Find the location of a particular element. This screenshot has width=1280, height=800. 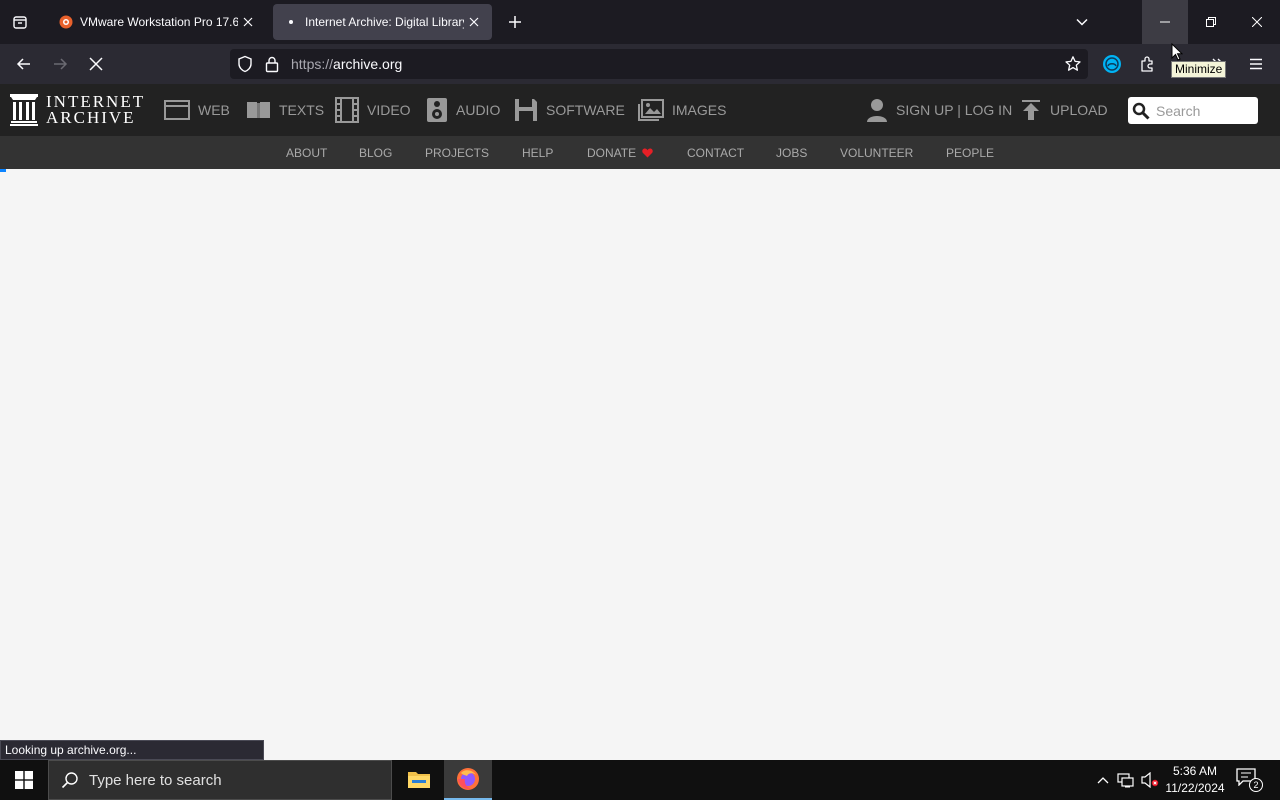

hamburger-menu-icon is located at coordinates (1256, 64).